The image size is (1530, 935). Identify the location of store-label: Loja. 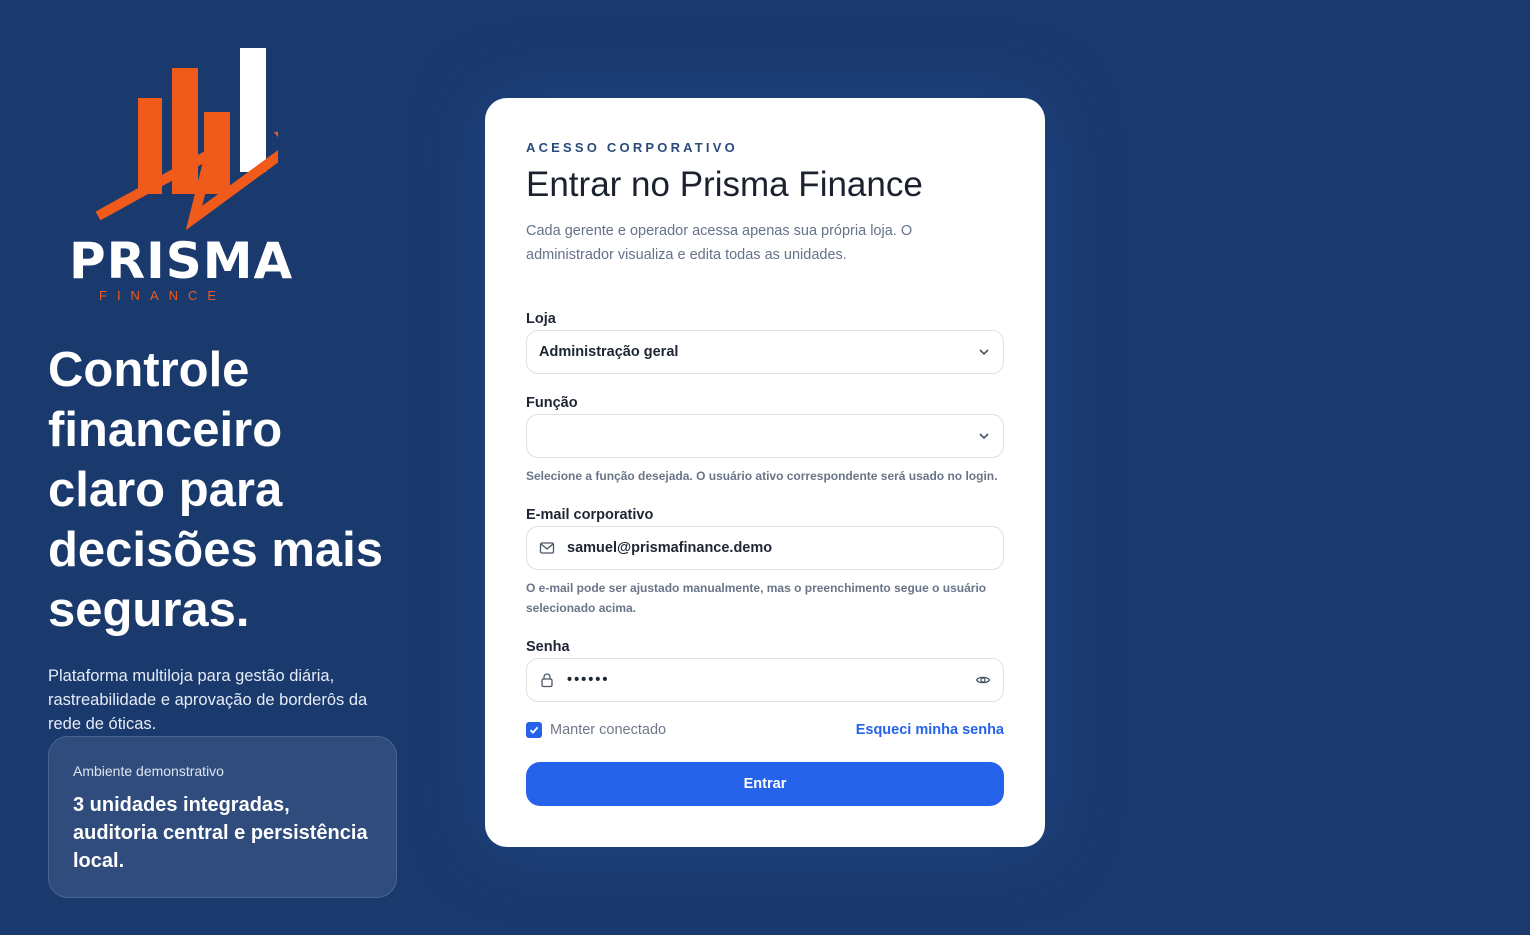
(541, 319).